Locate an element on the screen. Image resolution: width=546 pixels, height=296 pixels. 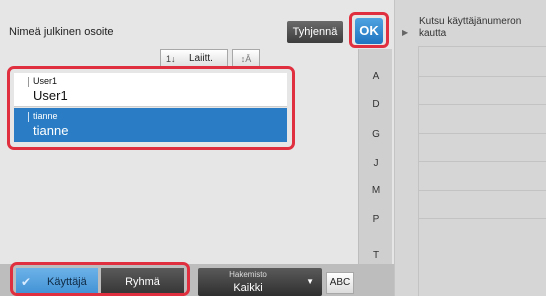
index-letter-d: D is located at coordinates (376, 104).